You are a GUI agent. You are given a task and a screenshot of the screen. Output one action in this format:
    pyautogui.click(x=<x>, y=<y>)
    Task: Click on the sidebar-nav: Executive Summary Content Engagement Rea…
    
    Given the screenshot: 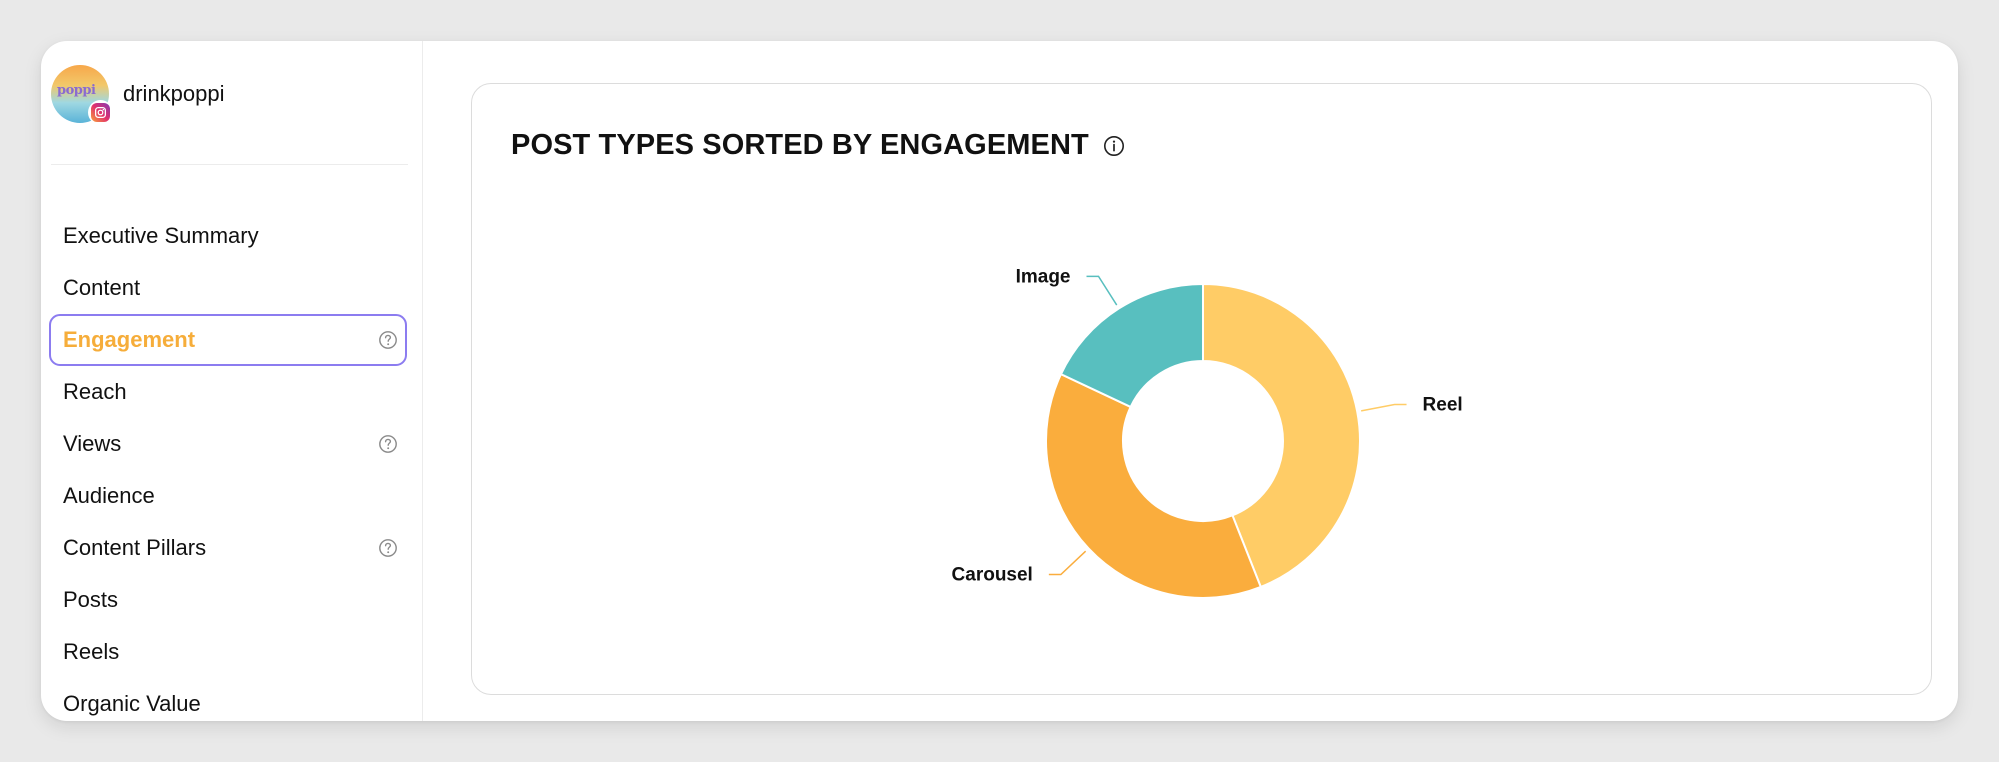 What is the action you would take?
    pyautogui.click(x=228, y=465)
    